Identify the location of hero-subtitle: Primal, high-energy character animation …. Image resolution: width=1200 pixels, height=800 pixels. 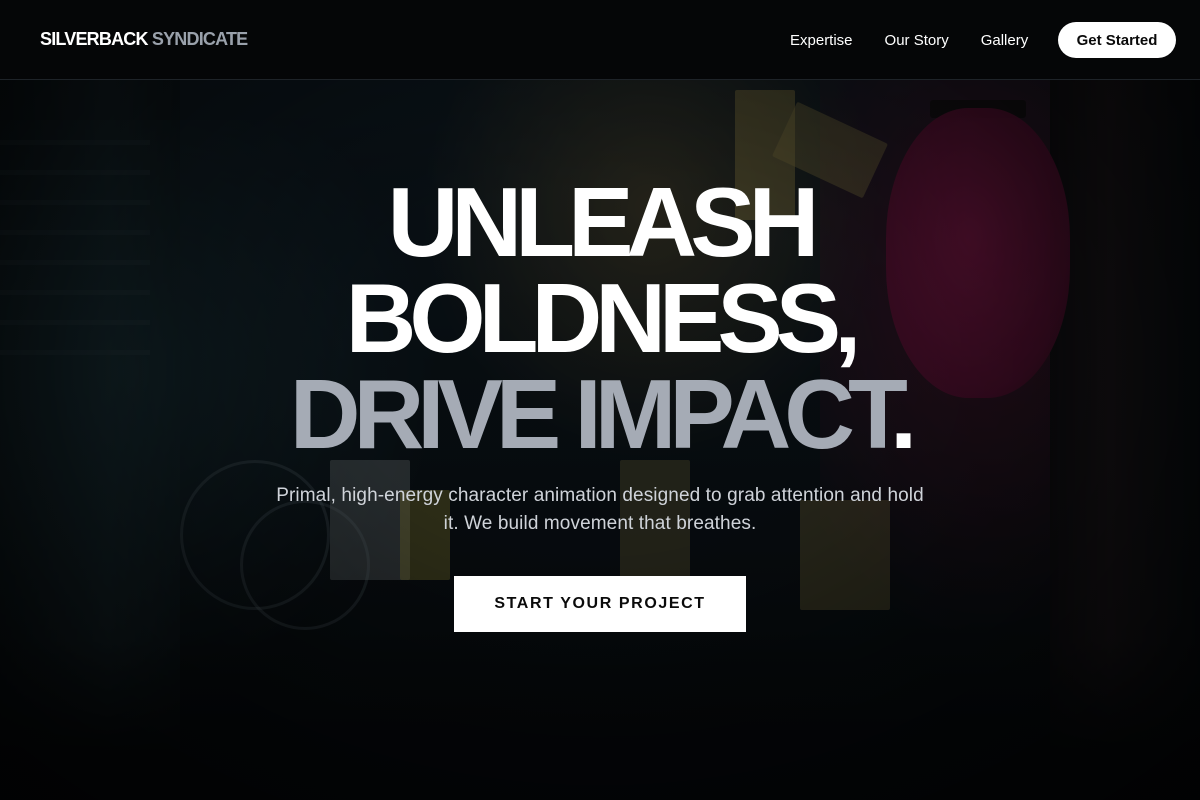
(600, 509).